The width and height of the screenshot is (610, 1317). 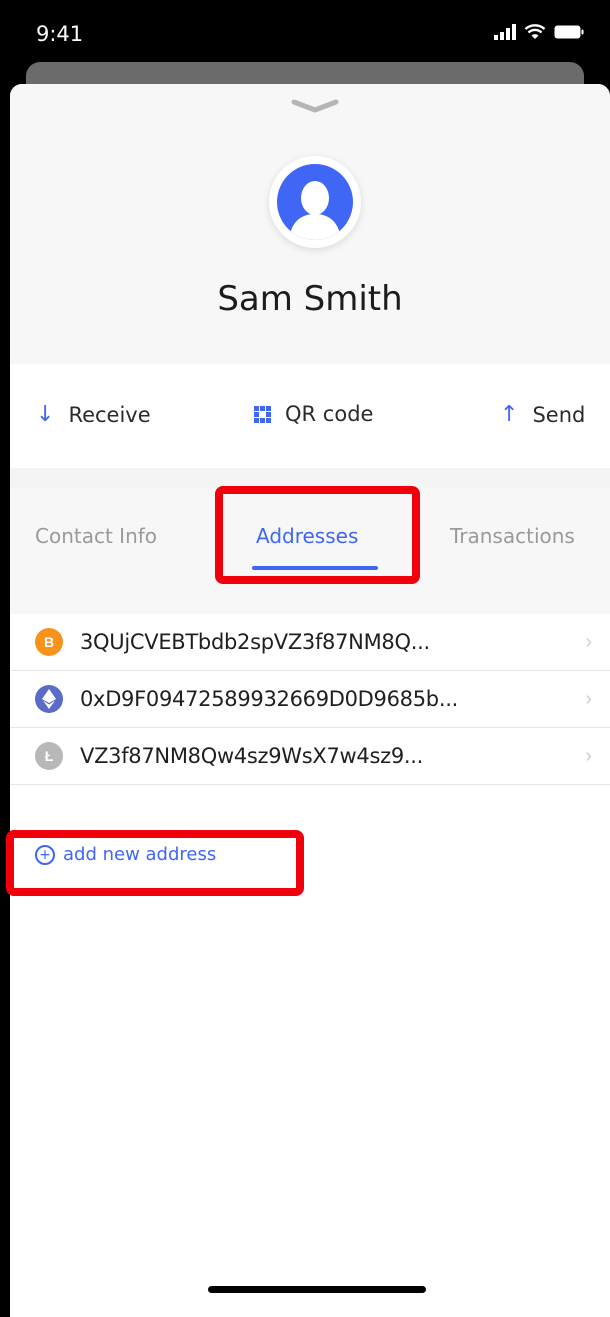 I want to click on active-tab-indicator, so click(x=315, y=568).